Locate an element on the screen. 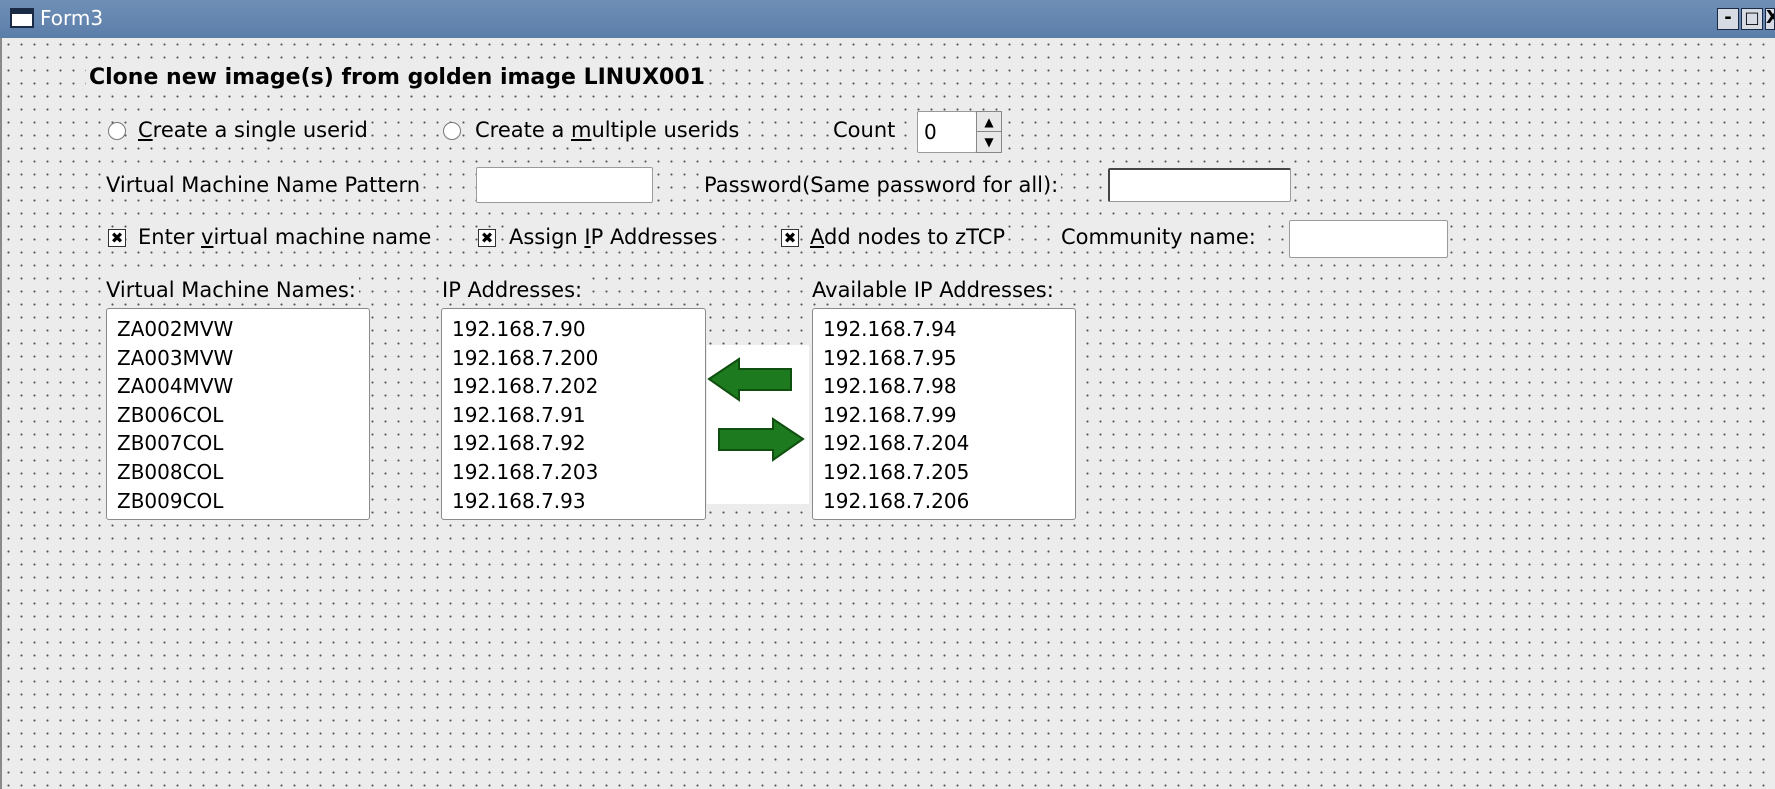 The image size is (1775, 789). list-item: 192.168.7.205 is located at coordinates (944, 472).